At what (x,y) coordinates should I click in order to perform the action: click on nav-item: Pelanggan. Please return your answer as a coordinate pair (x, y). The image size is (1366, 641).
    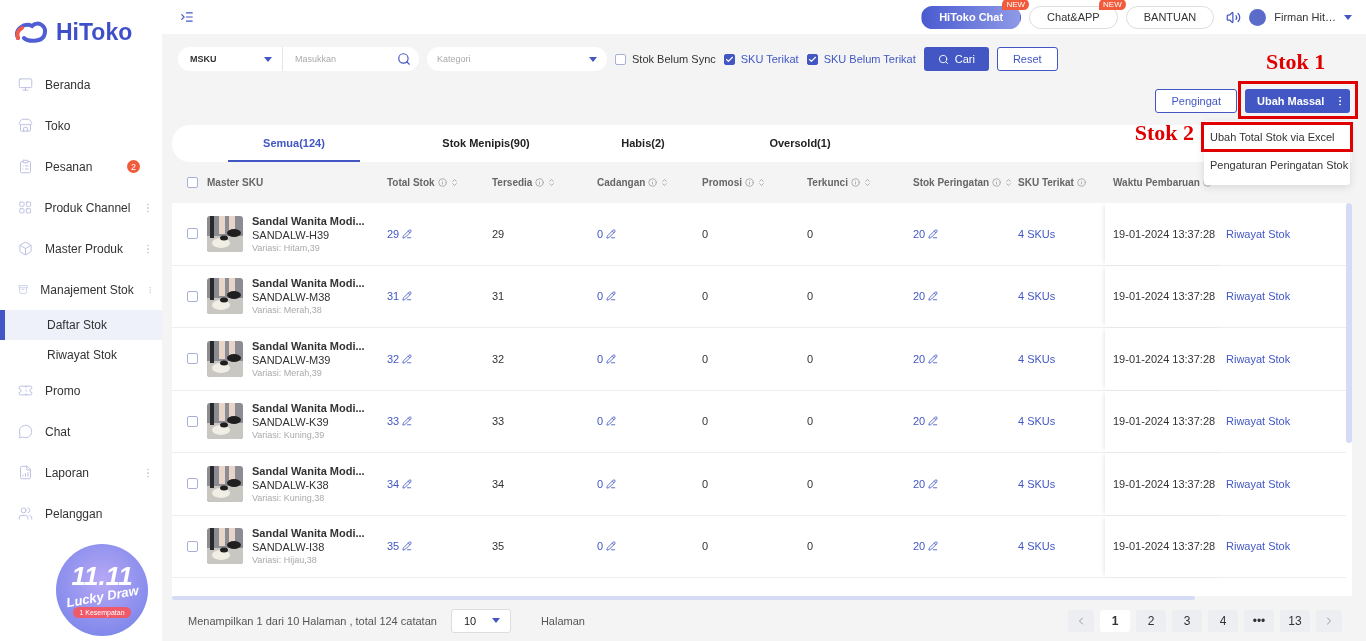
    Looking at the image, I should click on (81, 513).